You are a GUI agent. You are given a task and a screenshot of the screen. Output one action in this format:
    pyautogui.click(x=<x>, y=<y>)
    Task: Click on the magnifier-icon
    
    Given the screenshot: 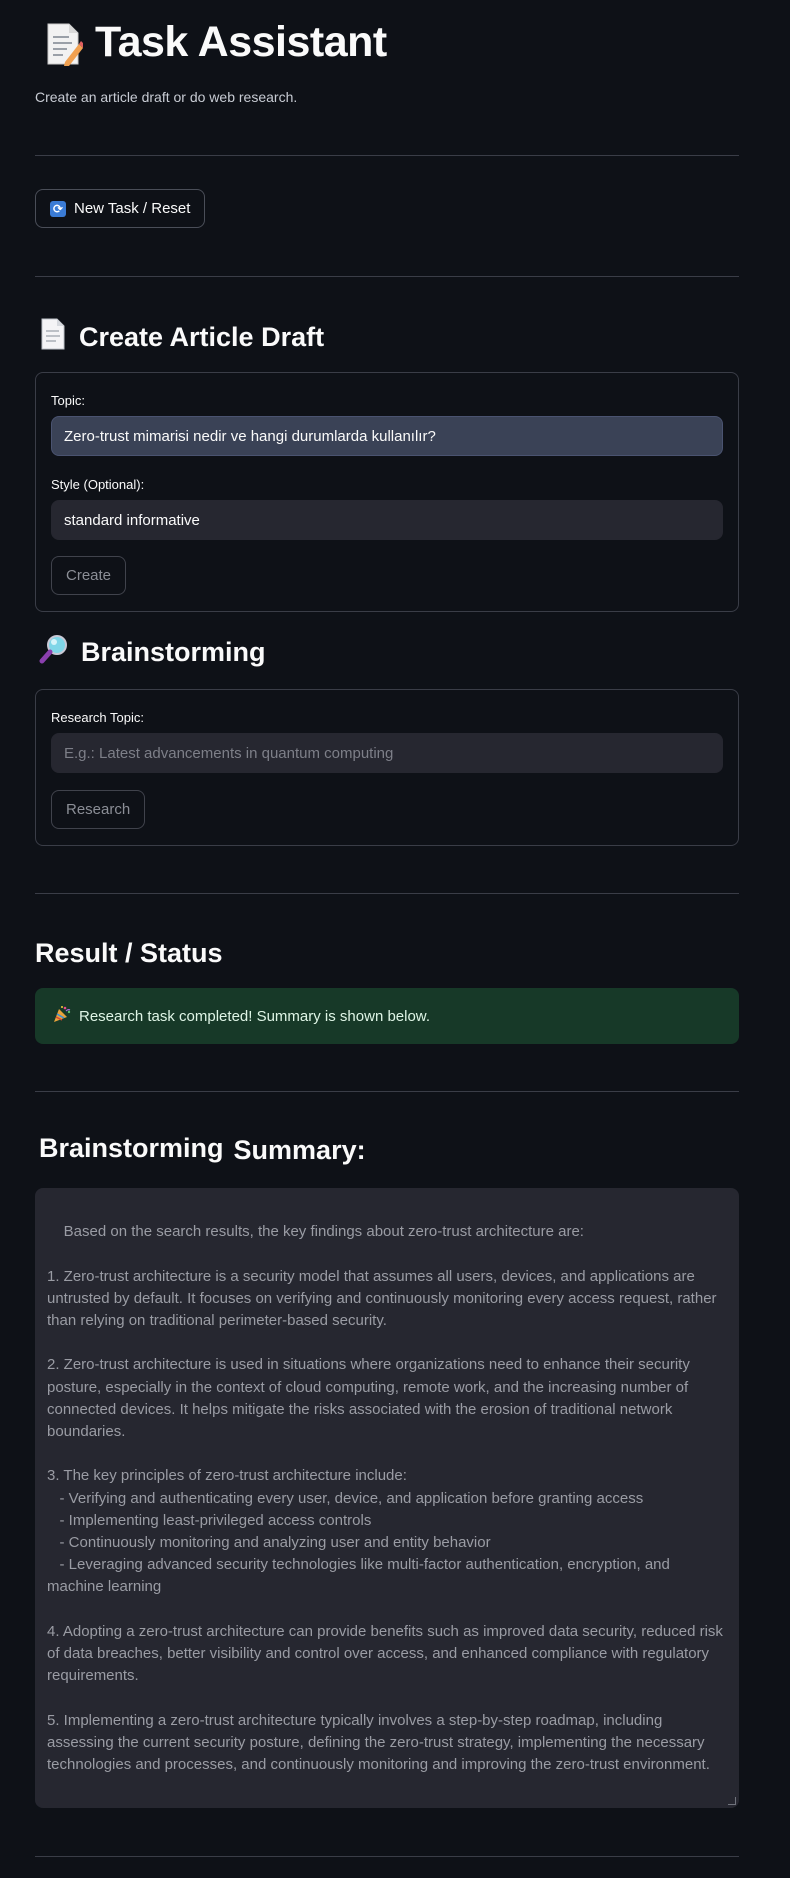 What is the action you would take?
    pyautogui.click(x=54, y=652)
    